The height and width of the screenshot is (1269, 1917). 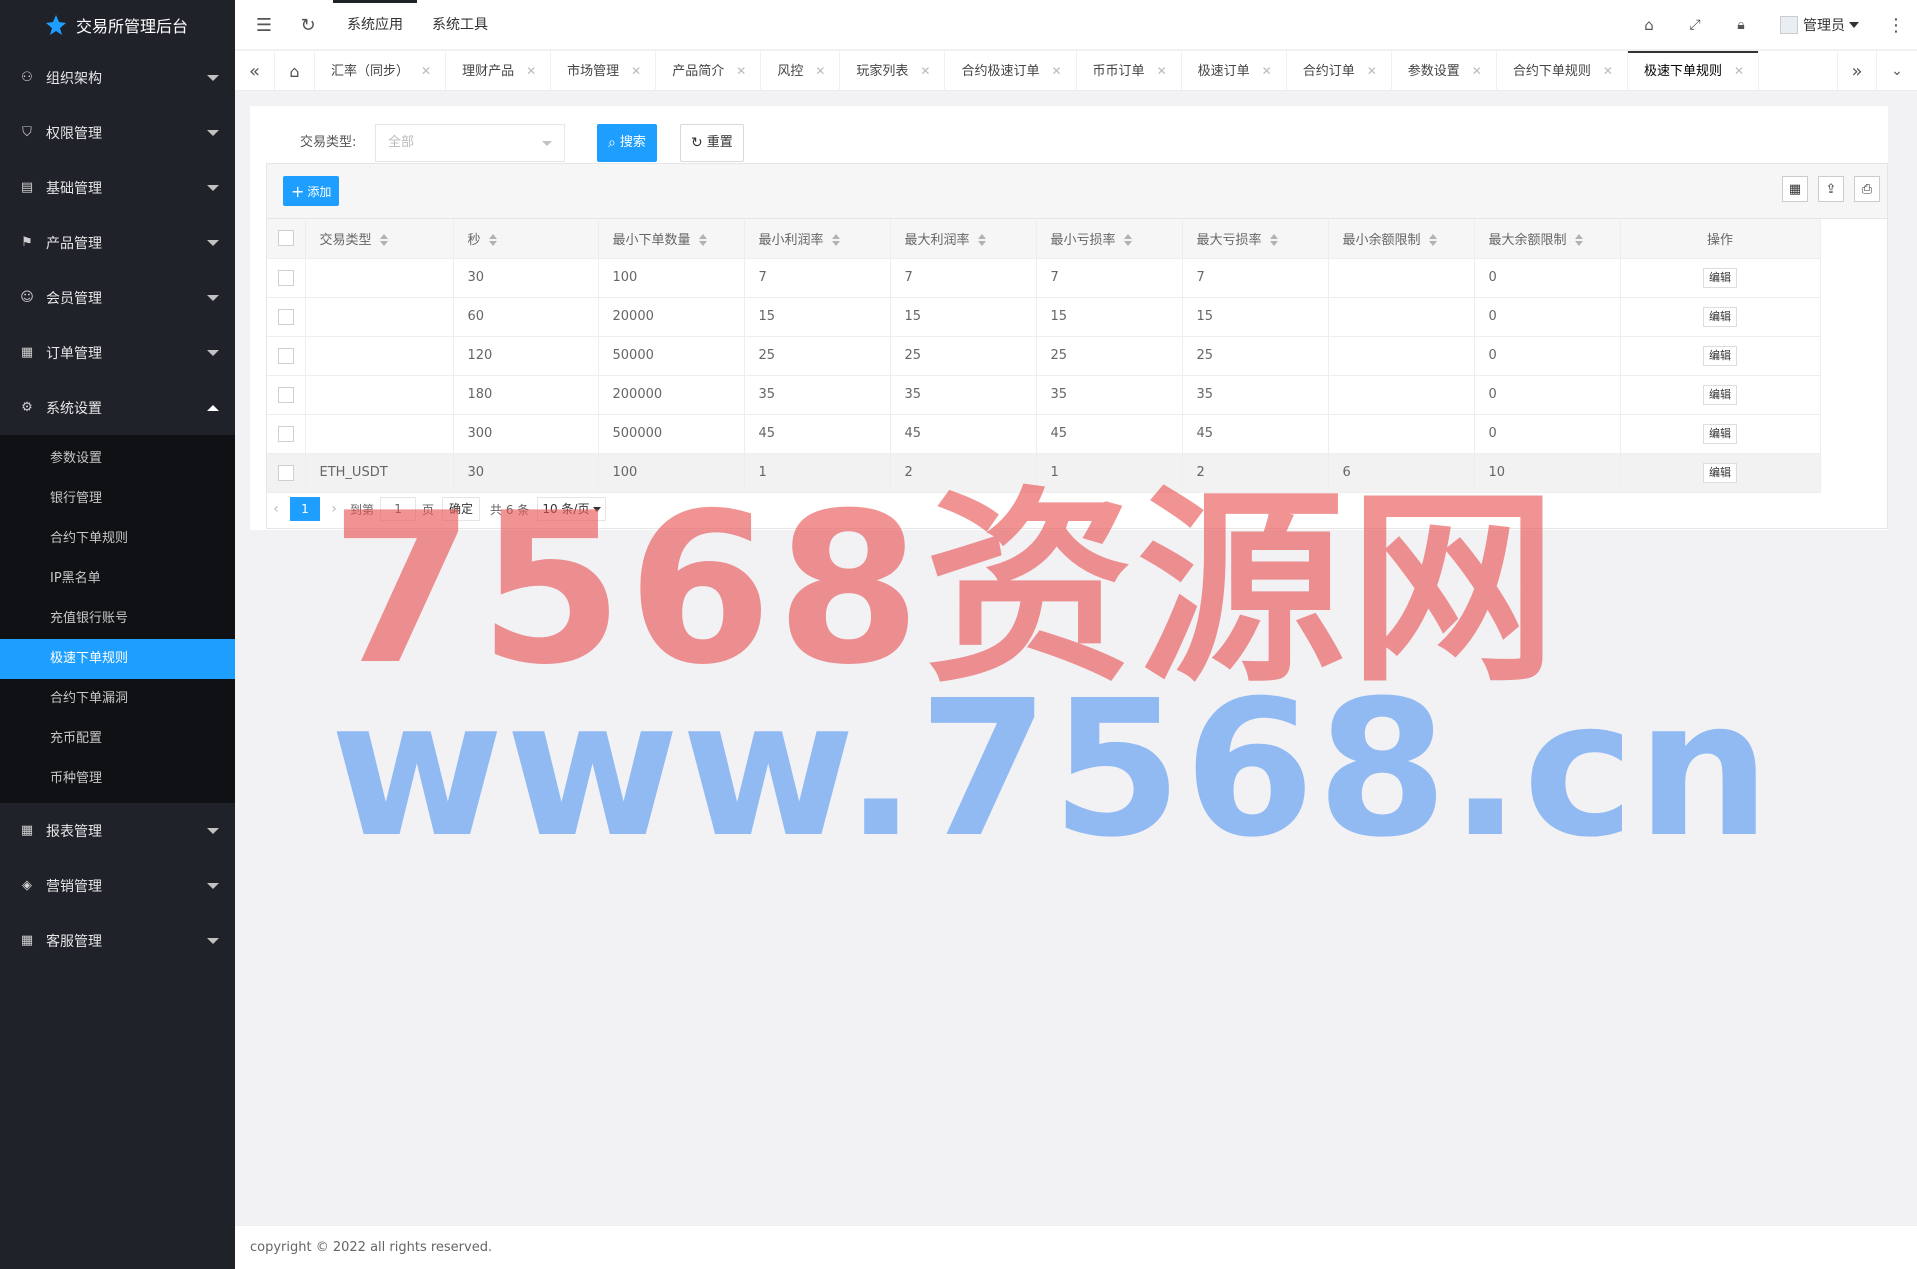 What do you see at coordinates (709, 71) in the screenshot?
I see `tab: 产品简介 ✕` at bounding box center [709, 71].